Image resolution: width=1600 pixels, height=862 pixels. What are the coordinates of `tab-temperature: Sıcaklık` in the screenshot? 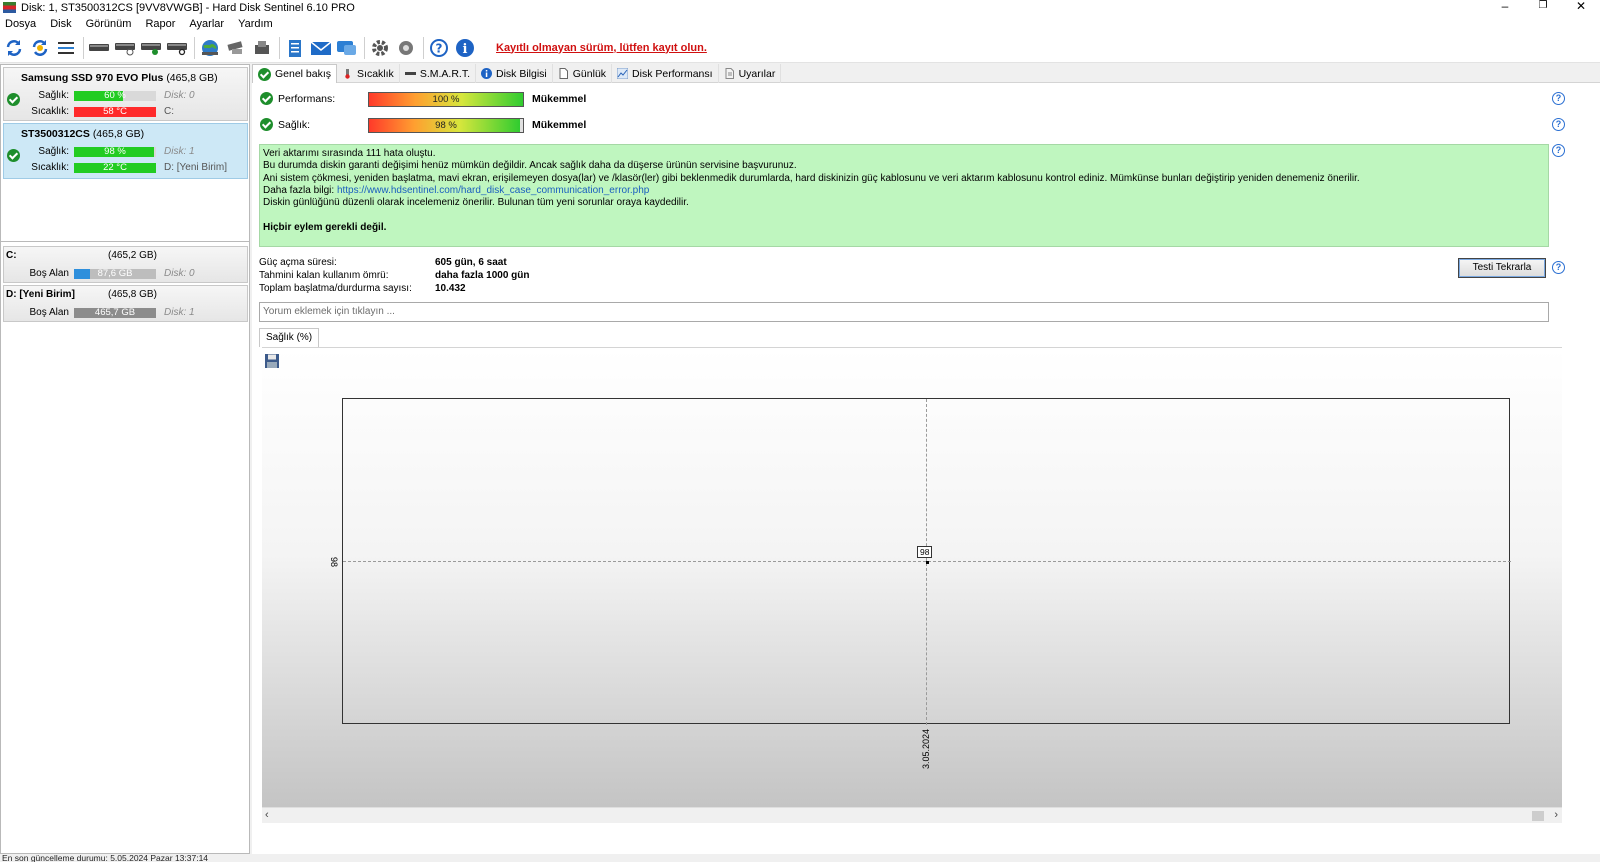 It's located at (368, 73).